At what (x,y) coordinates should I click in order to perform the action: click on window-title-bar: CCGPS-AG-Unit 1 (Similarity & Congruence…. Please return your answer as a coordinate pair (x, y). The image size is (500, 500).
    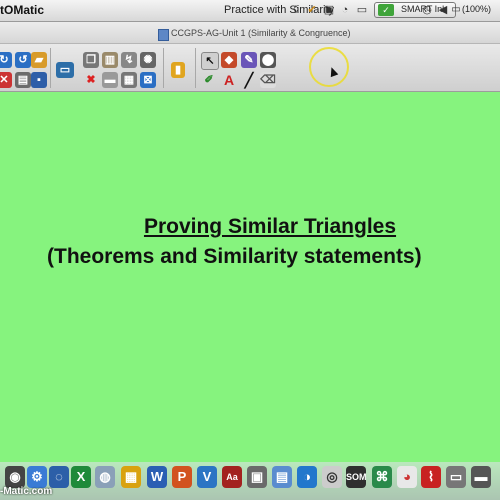
    Looking at the image, I should click on (250, 33).